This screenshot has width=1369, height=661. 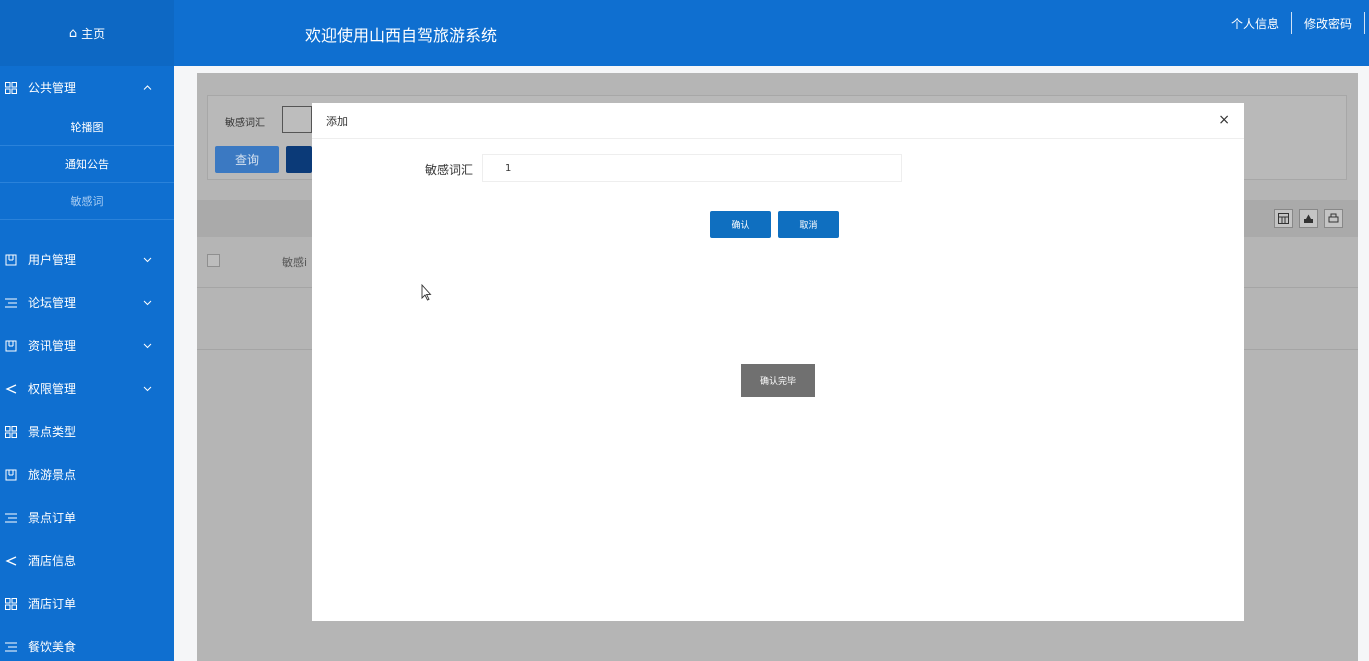 What do you see at coordinates (808, 224) in the screenshot?
I see `cancel-button: 取消` at bounding box center [808, 224].